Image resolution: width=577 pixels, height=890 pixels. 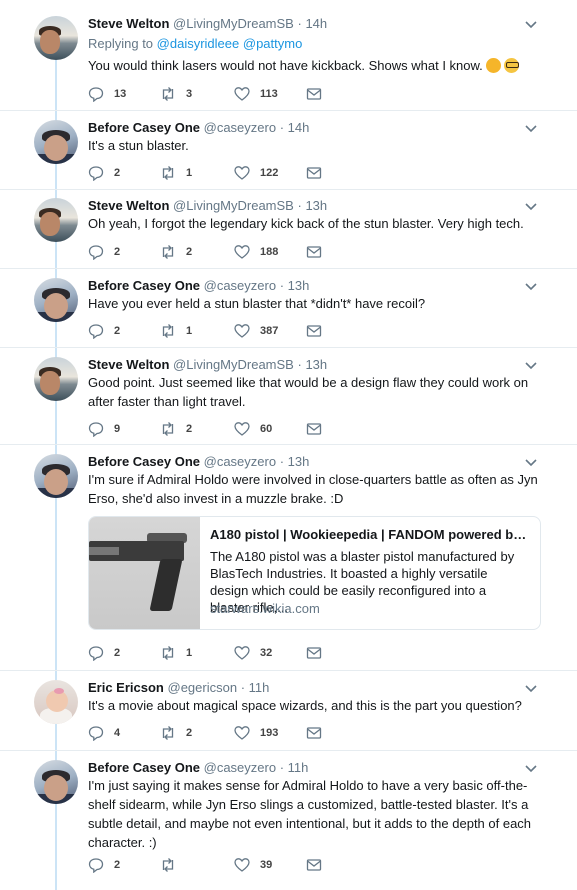 I want to click on reply-button: 4, so click(x=104, y=733).